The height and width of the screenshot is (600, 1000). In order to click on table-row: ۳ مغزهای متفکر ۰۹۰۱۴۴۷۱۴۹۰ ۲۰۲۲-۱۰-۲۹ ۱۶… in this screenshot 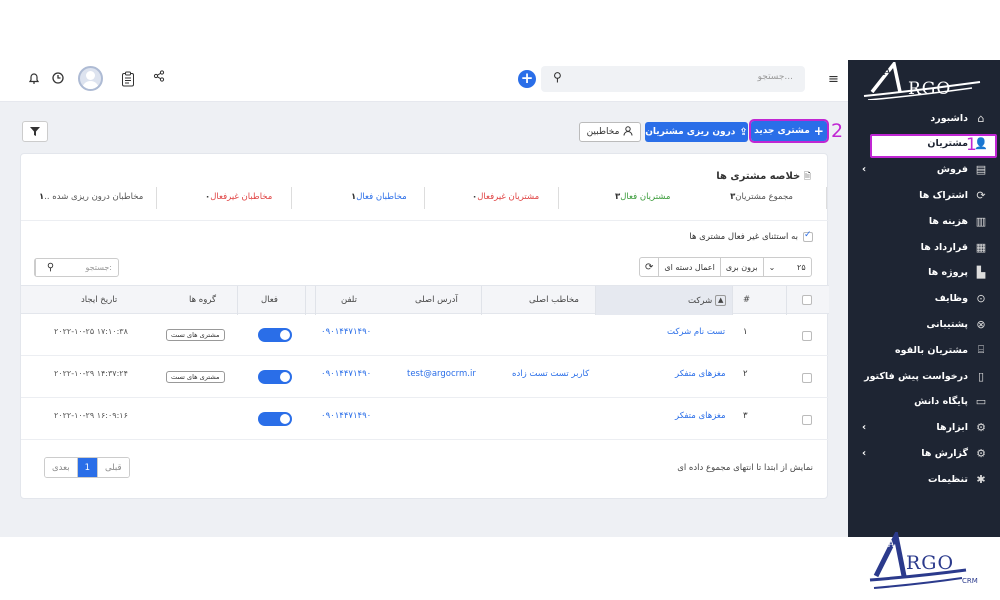, I will do `click(425, 419)`.